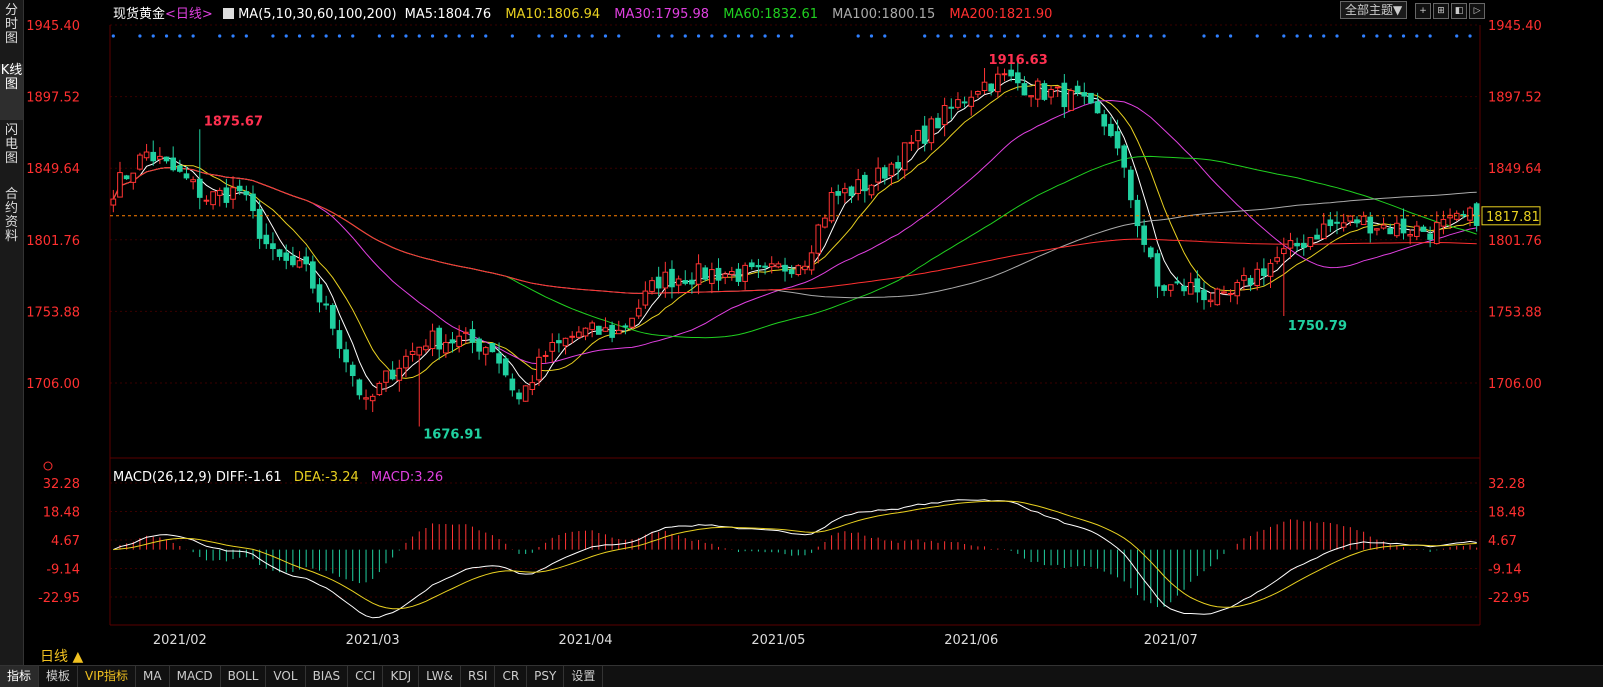 The image size is (1603, 687). I want to click on indicator-tab-1: 模板, so click(59, 676).